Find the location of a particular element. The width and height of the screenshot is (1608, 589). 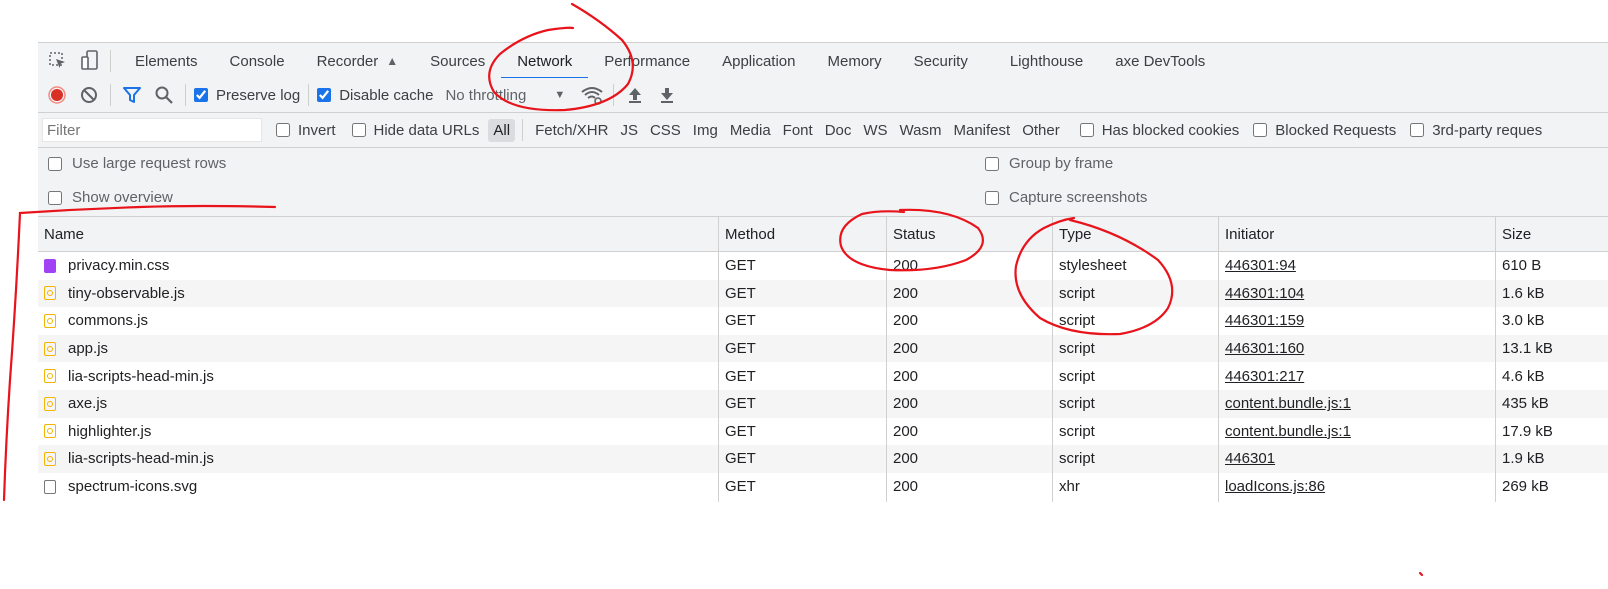

tab-performance: Performance is located at coordinates (647, 61).